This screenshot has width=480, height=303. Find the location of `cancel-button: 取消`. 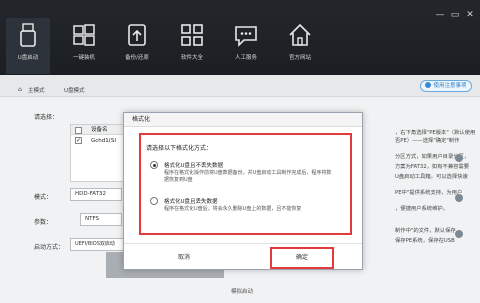

cancel-button: 取消 is located at coordinates (184, 258).